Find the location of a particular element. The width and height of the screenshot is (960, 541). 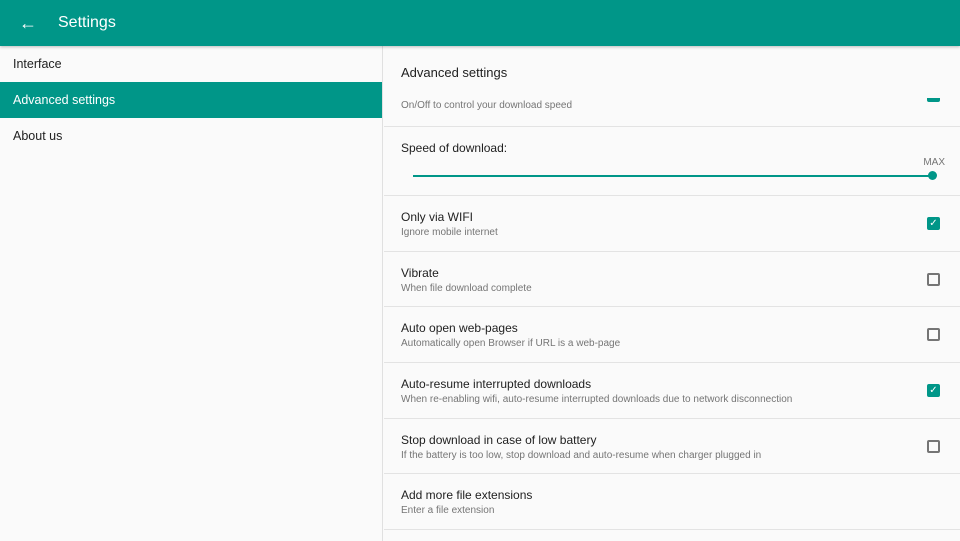

section-title: Advanced settings is located at coordinates (672, 72).